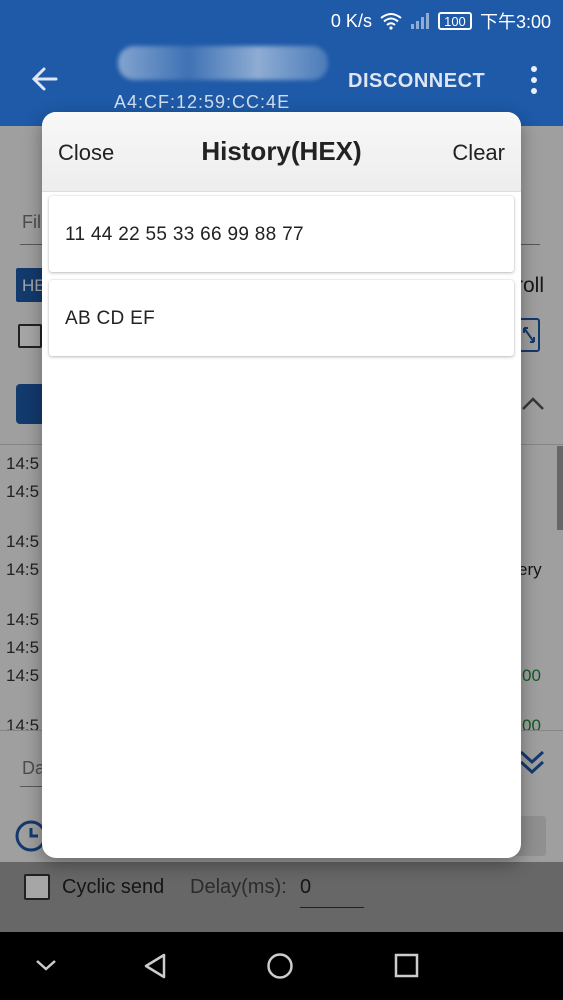  I want to click on system-nav-bar, so click(281, 966).